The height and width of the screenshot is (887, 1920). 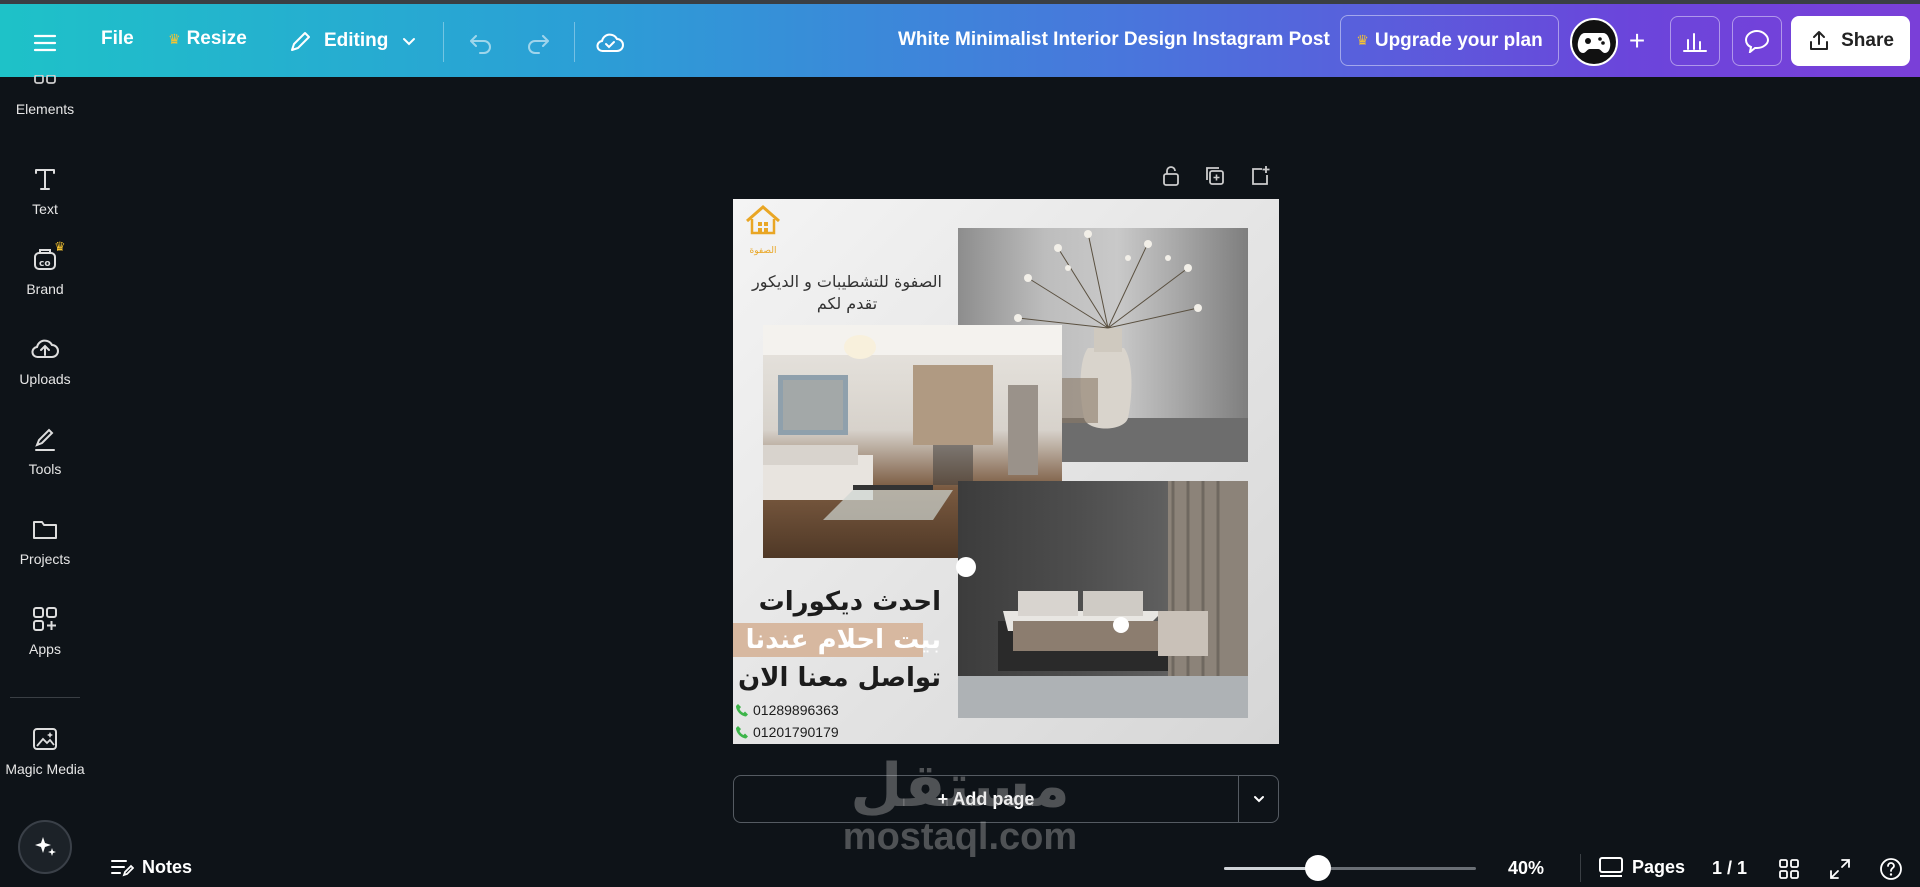 I want to click on watermark-arabic: مستقل, so click(x=960, y=786).